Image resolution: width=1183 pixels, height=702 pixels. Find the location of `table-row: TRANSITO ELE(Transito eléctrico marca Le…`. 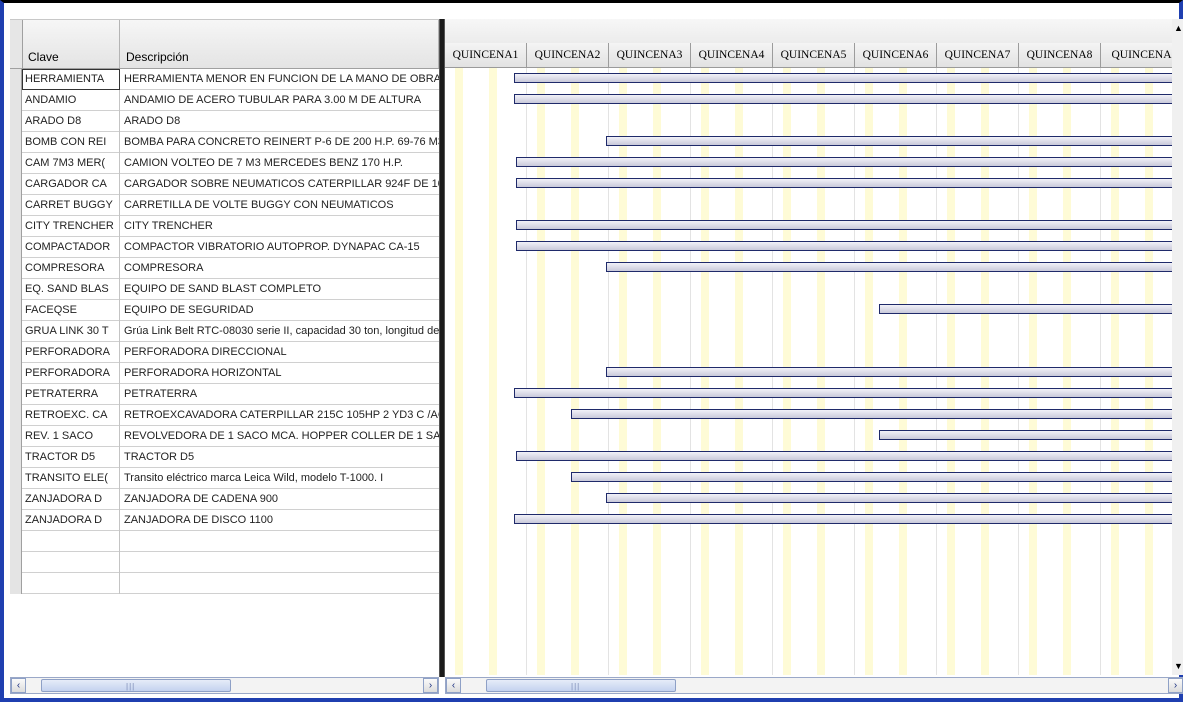

table-row: TRANSITO ELE(Transito eléctrico marca Le… is located at coordinates (224, 478).